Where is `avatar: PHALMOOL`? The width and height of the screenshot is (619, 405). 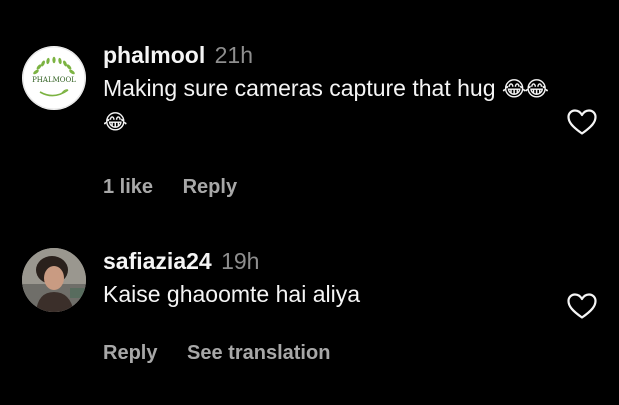
avatar: PHALMOOL is located at coordinates (54, 78).